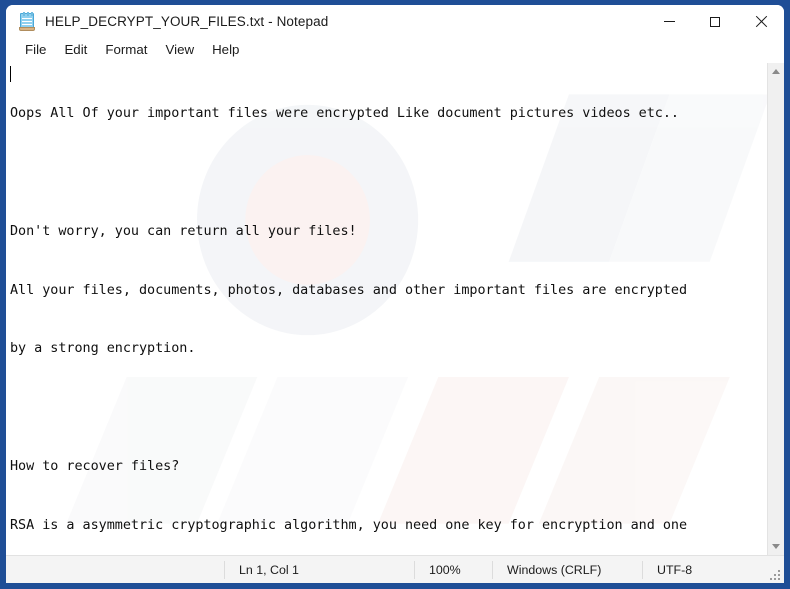  Describe the element at coordinates (775, 309) in the screenshot. I see `vertical-scrollbar` at that location.